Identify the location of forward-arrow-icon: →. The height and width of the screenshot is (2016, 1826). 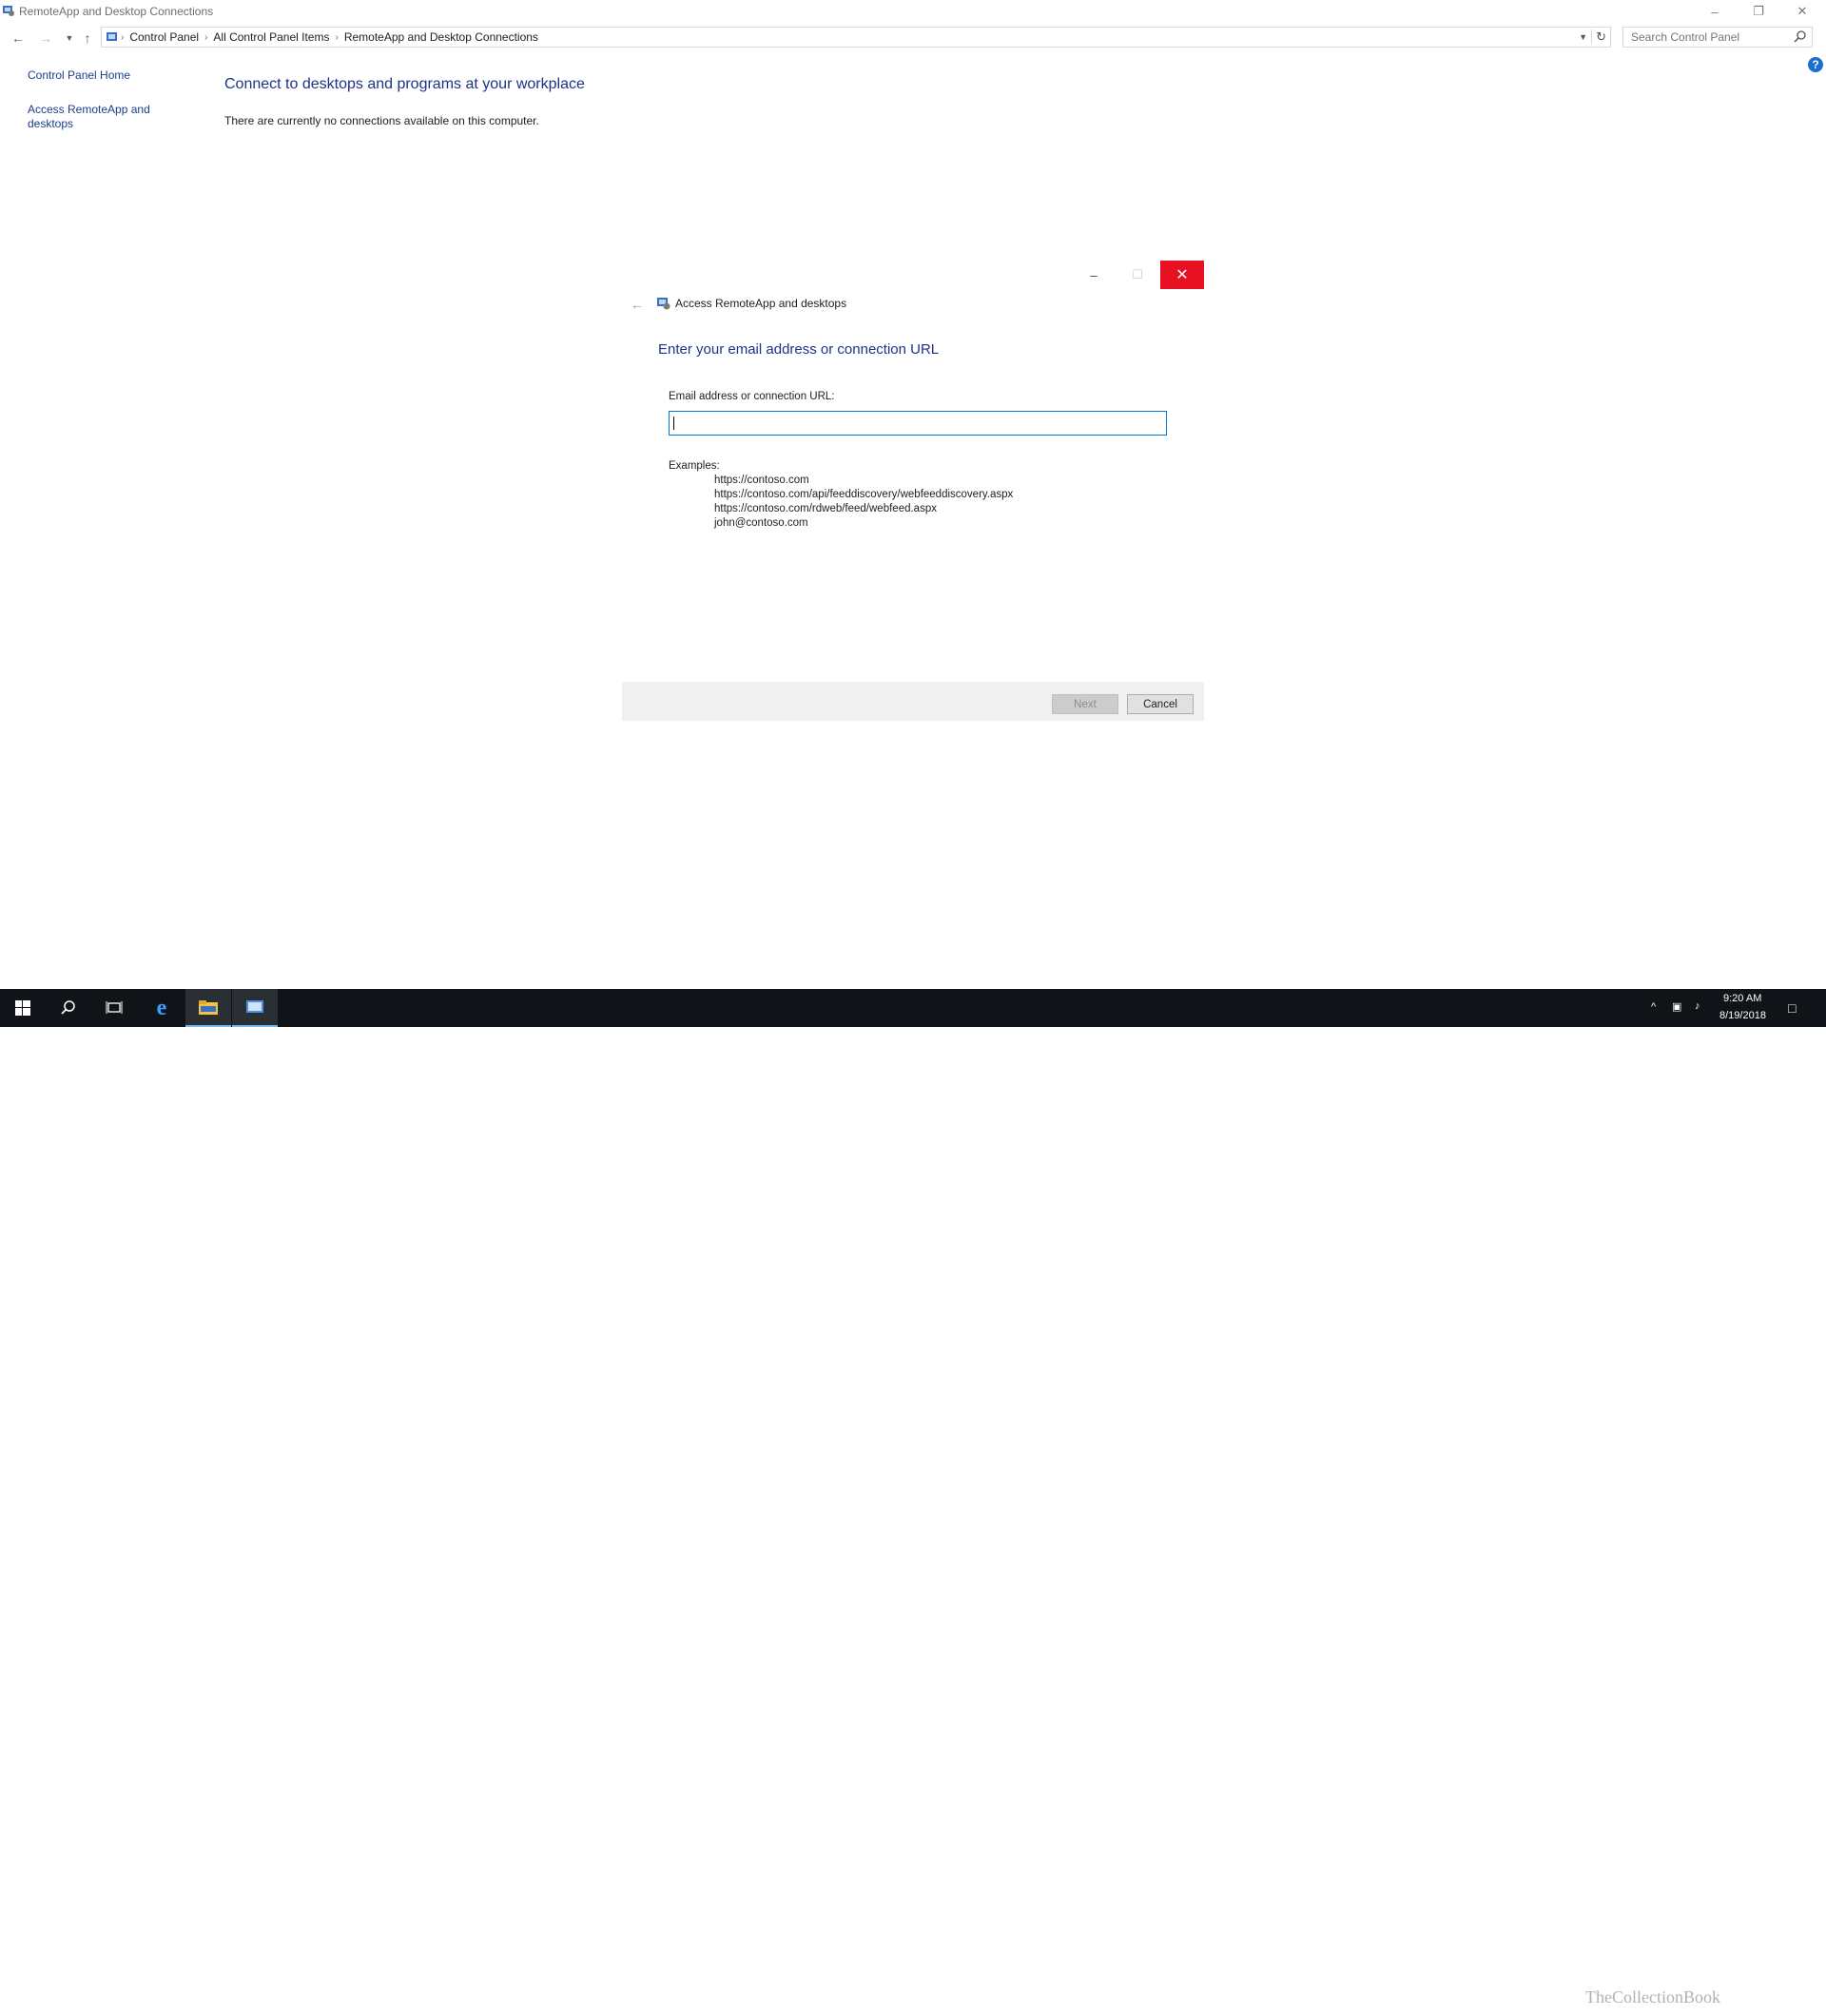
(45, 38).